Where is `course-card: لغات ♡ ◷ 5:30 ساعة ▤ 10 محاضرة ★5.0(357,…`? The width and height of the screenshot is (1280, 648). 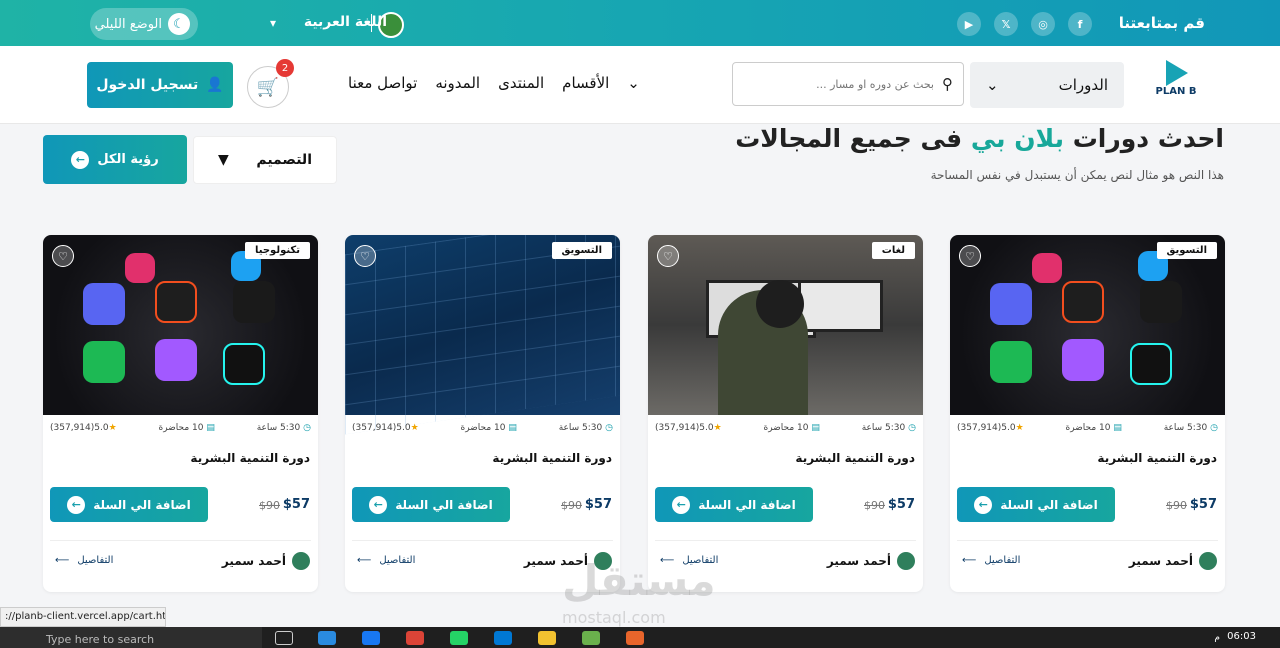
course-card: لغات ♡ ◷ 5:30 ساعة ▤ 10 محاضرة ★5.0(357,… is located at coordinates (785, 413).